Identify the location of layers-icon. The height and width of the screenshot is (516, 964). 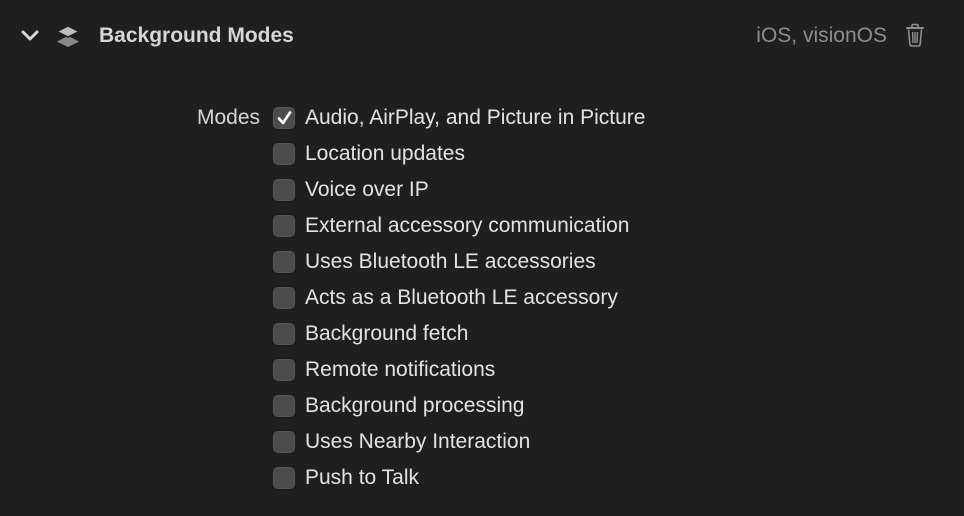
(68, 37).